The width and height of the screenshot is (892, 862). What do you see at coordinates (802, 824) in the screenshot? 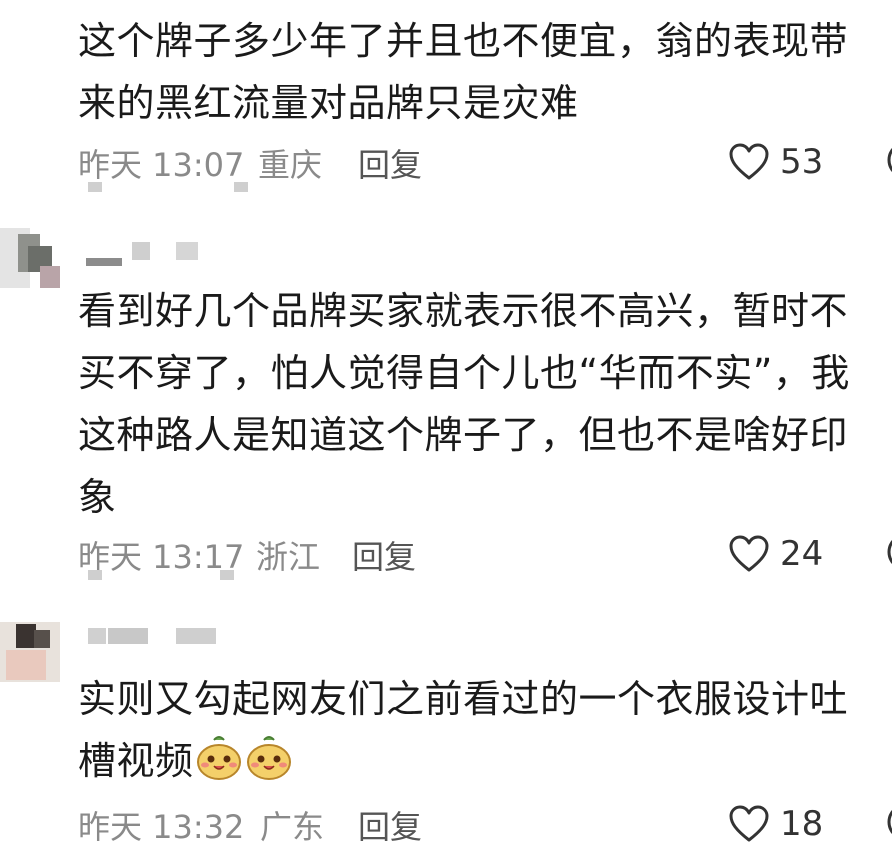
I see `like-count: 18` at bounding box center [802, 824].